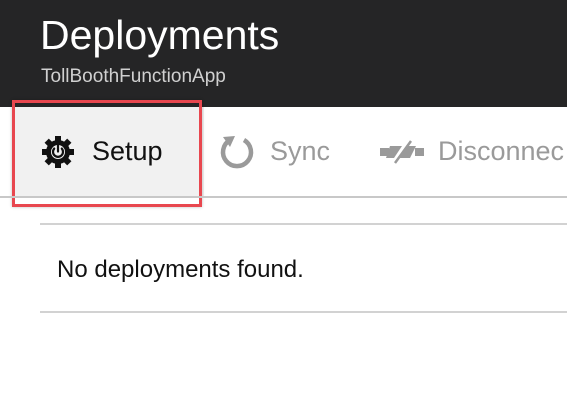 Image resolution: width=567 pixels, height=411 pixels. I want to click on page-subtitle: TollBoothFunctionApp, so click(133, 76).